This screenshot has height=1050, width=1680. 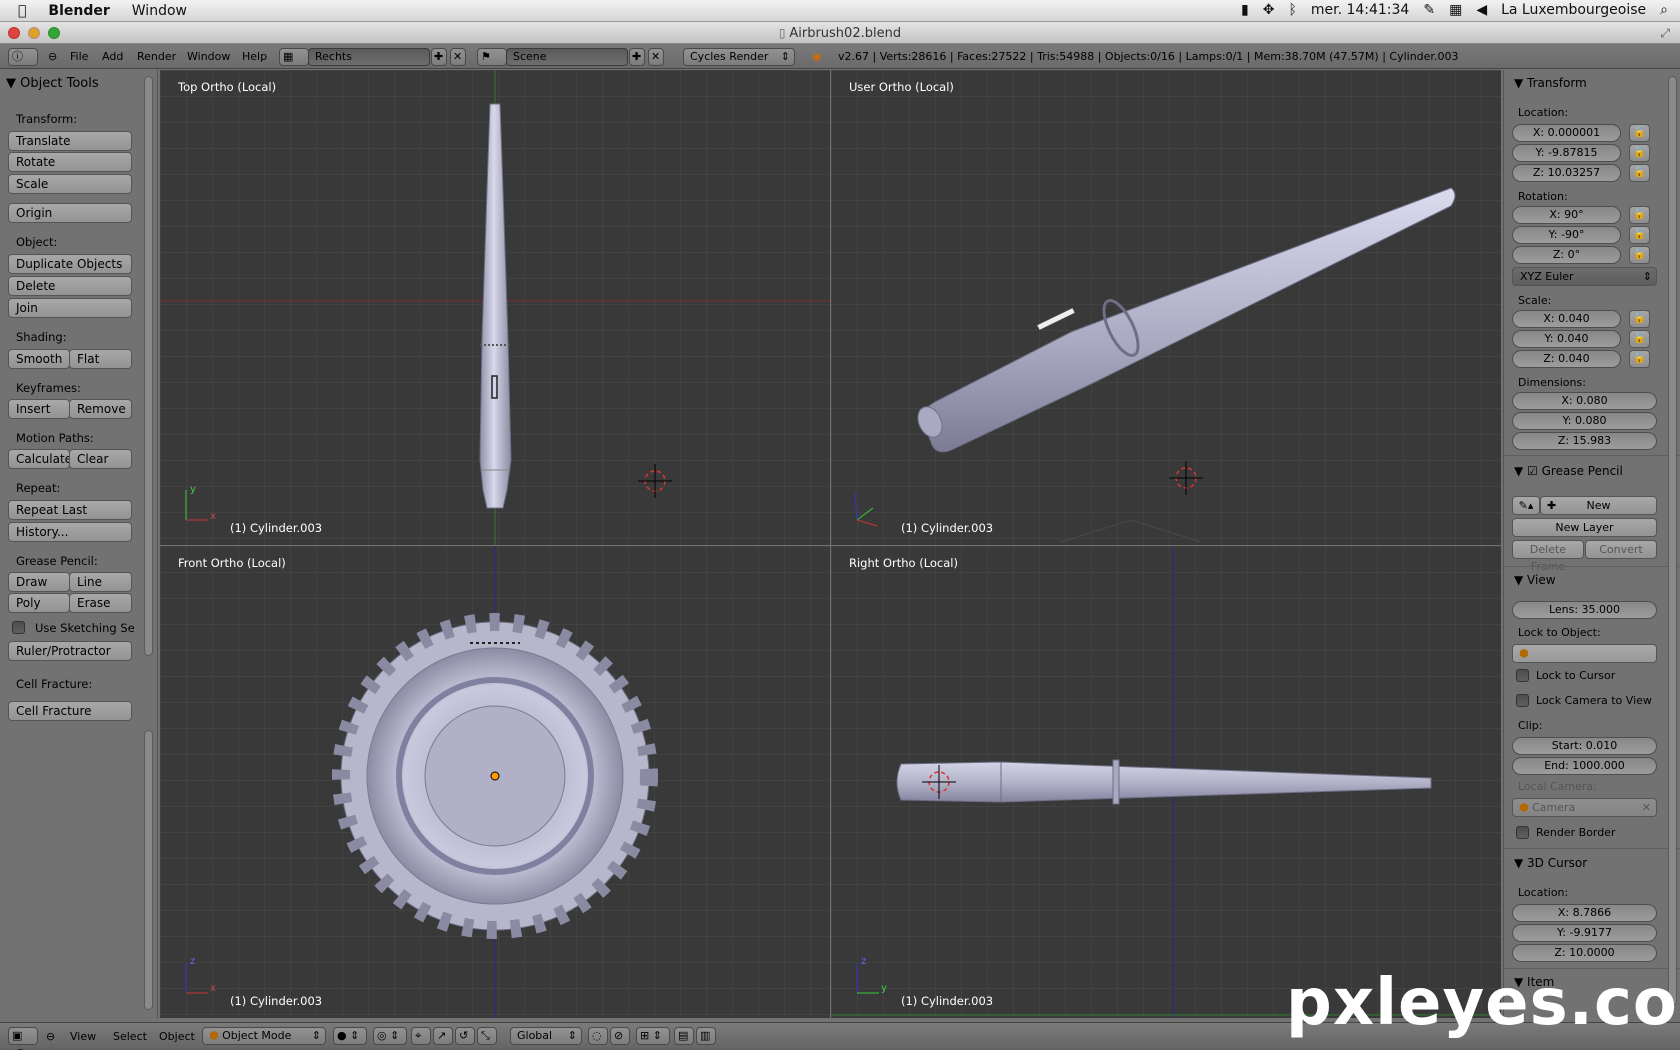 I want to click on menu-file: File, so click(x=79, y=56).